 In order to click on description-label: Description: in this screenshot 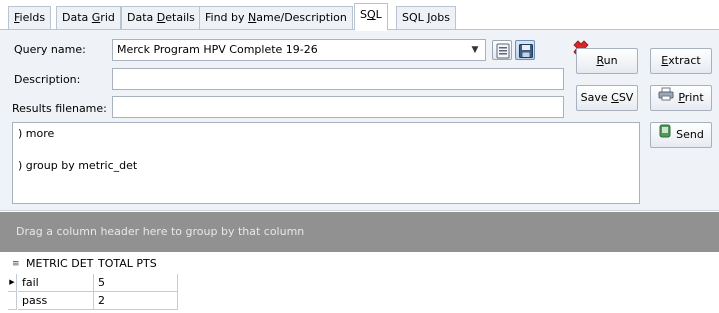, I will do `click(47, 79)`.